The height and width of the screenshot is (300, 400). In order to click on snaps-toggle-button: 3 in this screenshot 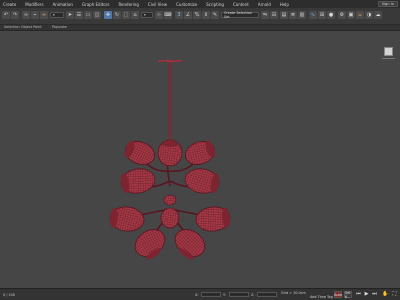, I will do `click(179, 15)`.